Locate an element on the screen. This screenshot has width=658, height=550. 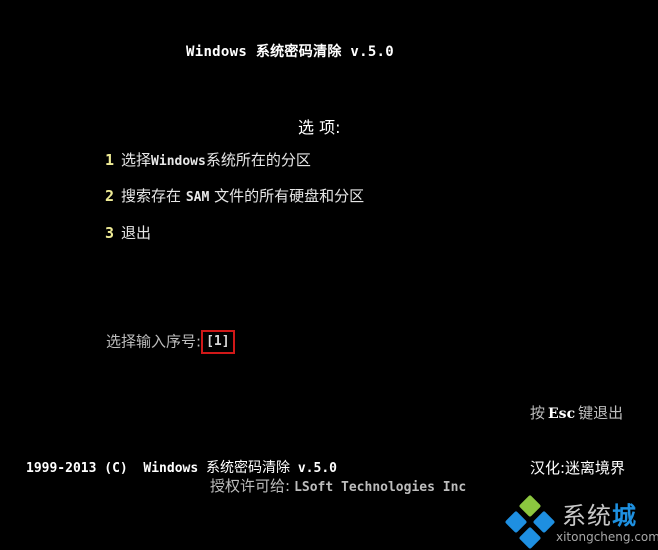
copyright-product: 系统密码清除 is located at coordinates (248, 468).